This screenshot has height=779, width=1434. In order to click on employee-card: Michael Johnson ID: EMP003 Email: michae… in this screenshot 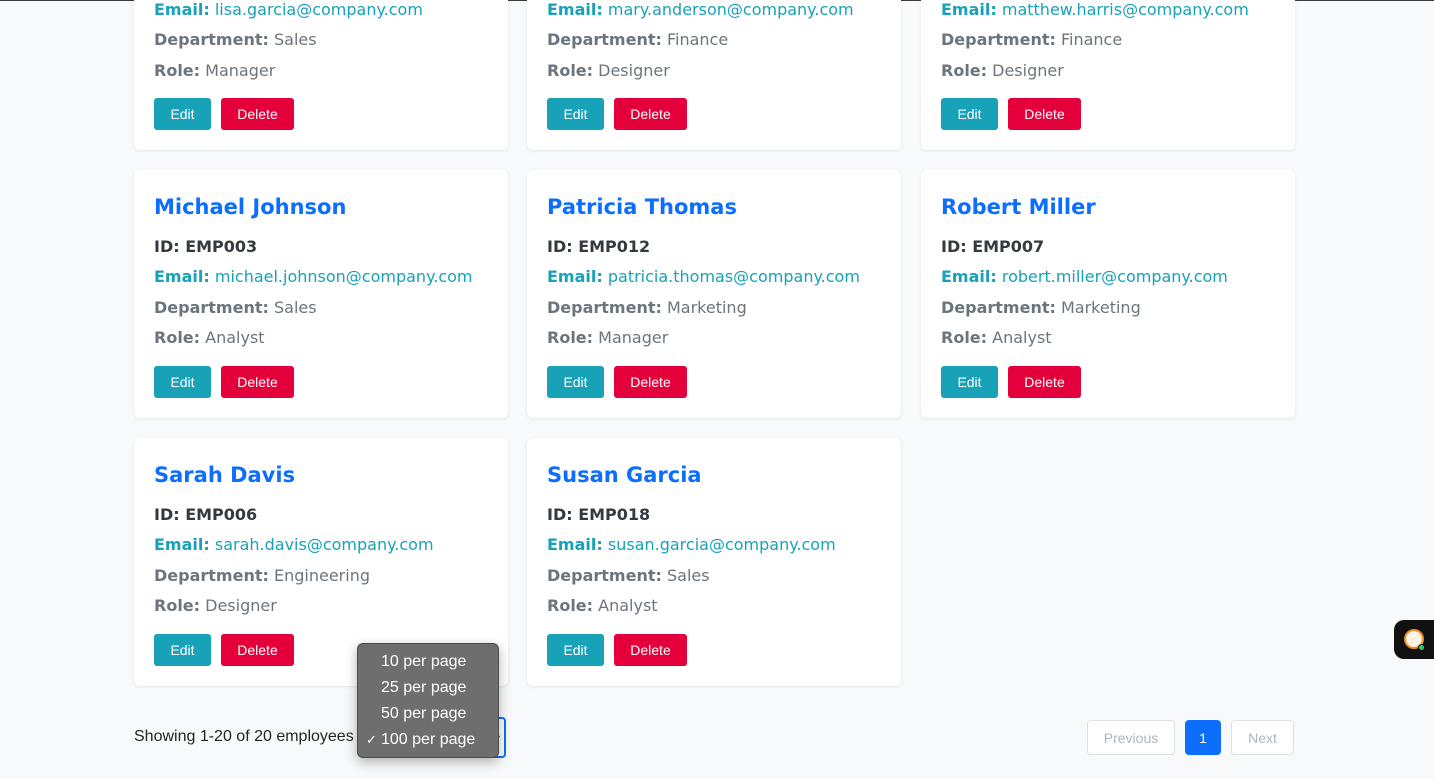, I will do `click(321, 294)`.